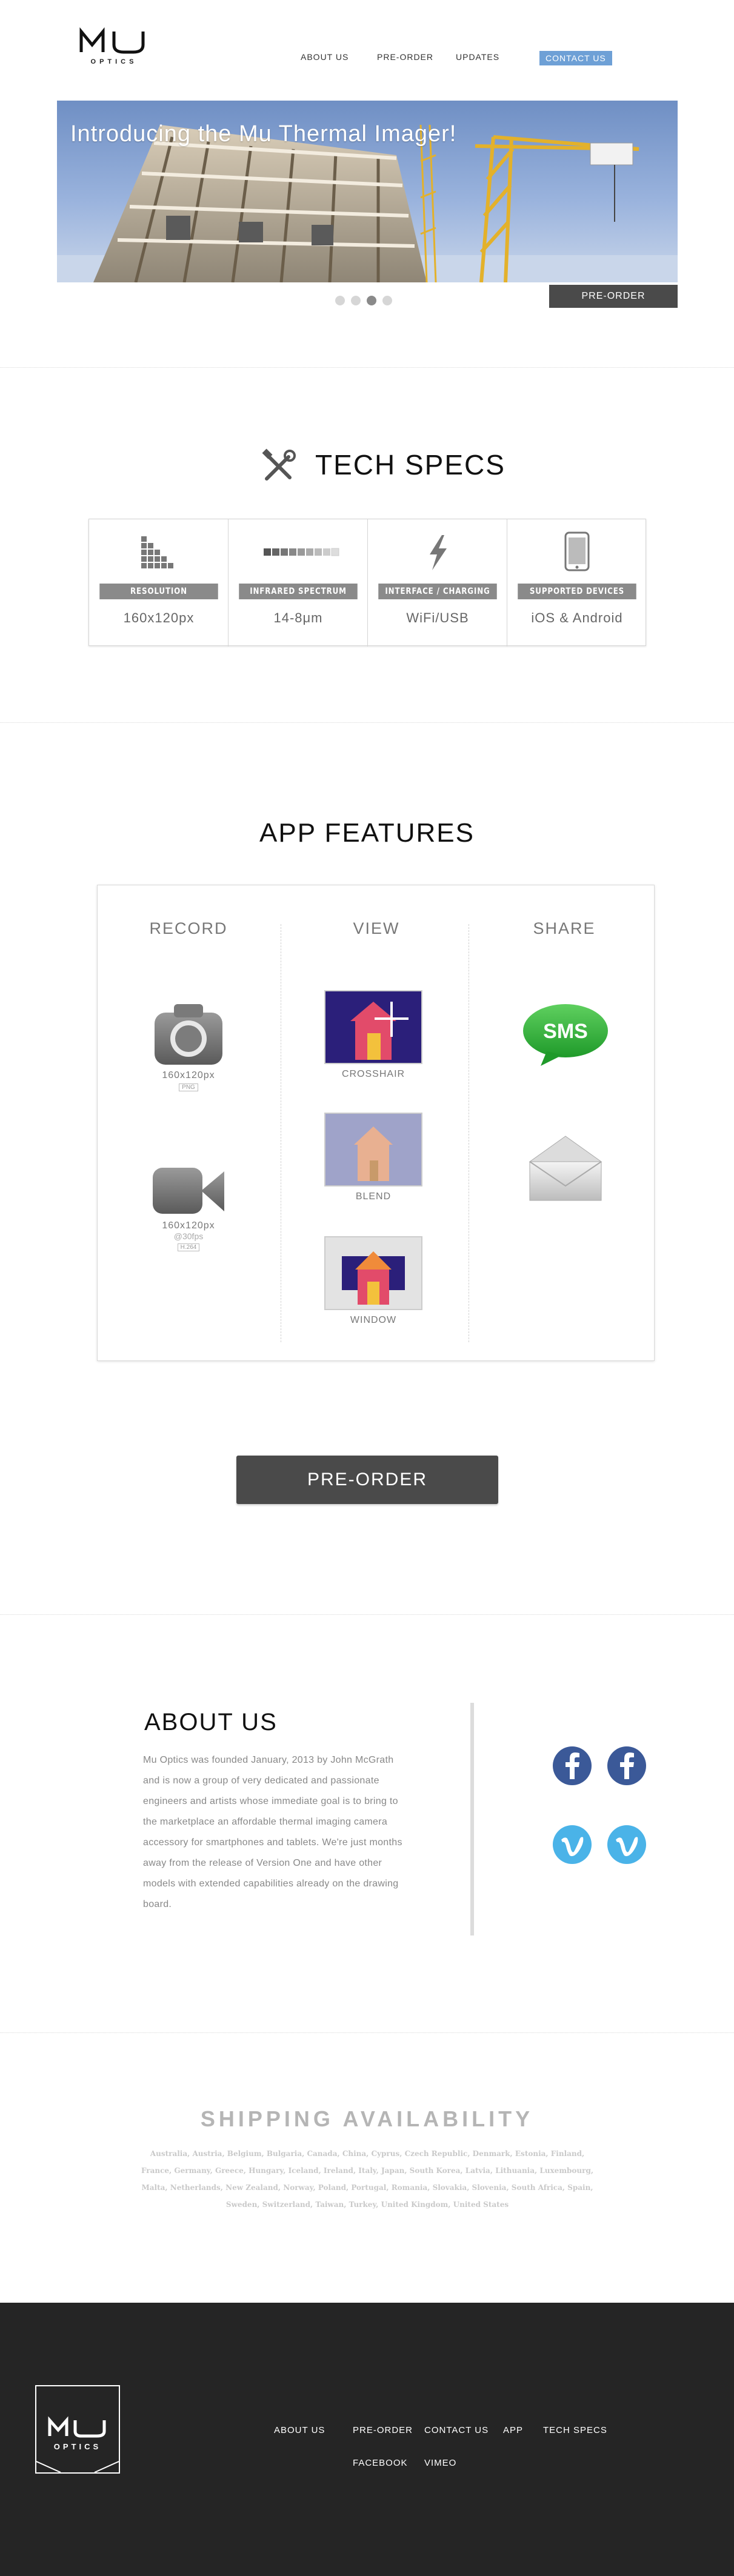  I want to click on video-framerate: @30fps, so click(188, 1236).